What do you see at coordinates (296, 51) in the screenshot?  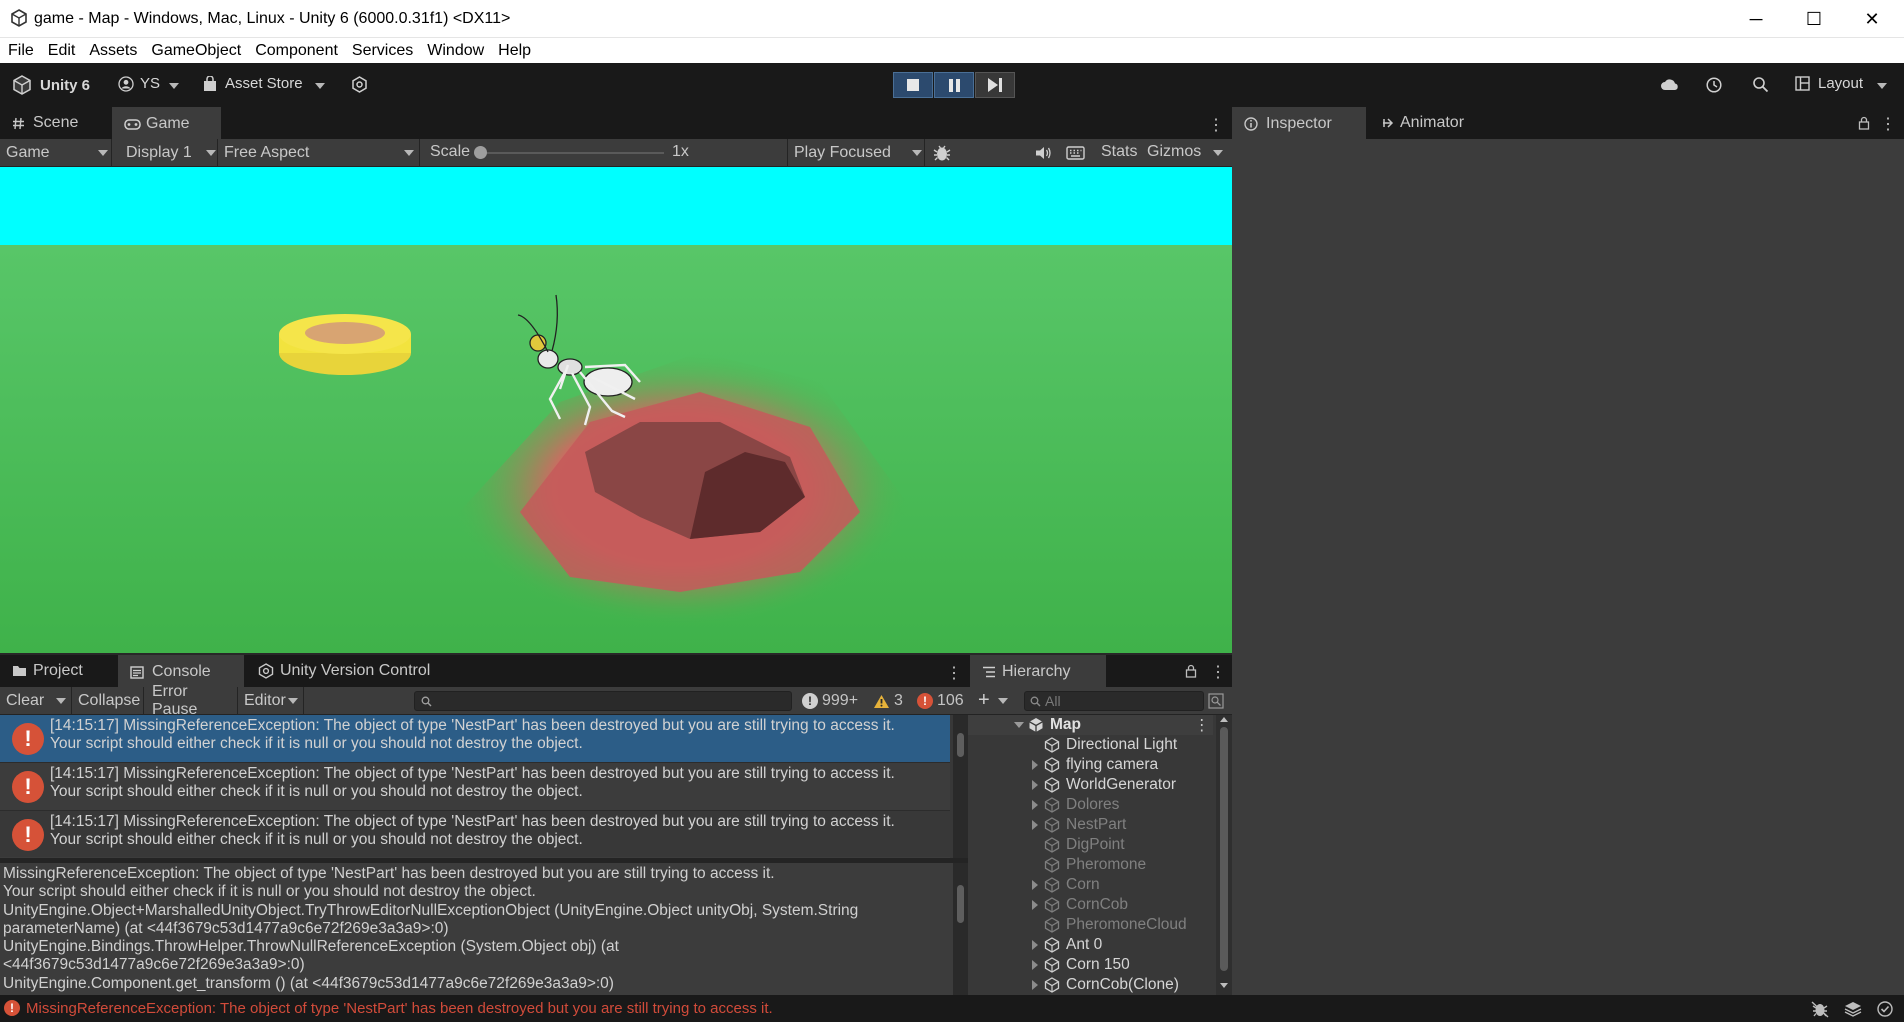 I see `menu-component: Component` at bounding box center [296, 51].